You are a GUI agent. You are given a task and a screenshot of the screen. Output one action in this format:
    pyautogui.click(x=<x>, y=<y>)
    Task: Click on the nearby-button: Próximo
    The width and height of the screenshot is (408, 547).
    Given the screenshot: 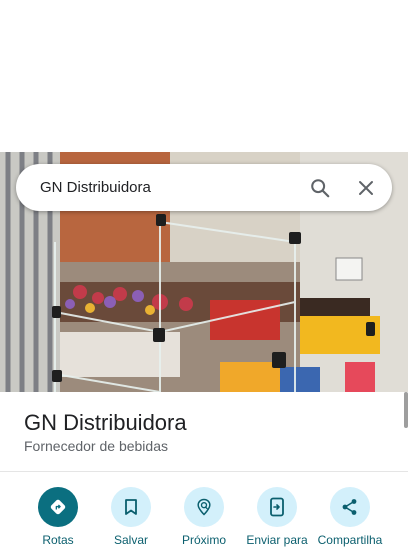 What is the action you would take?
    pyautogui.click(x=204, y=517)
    